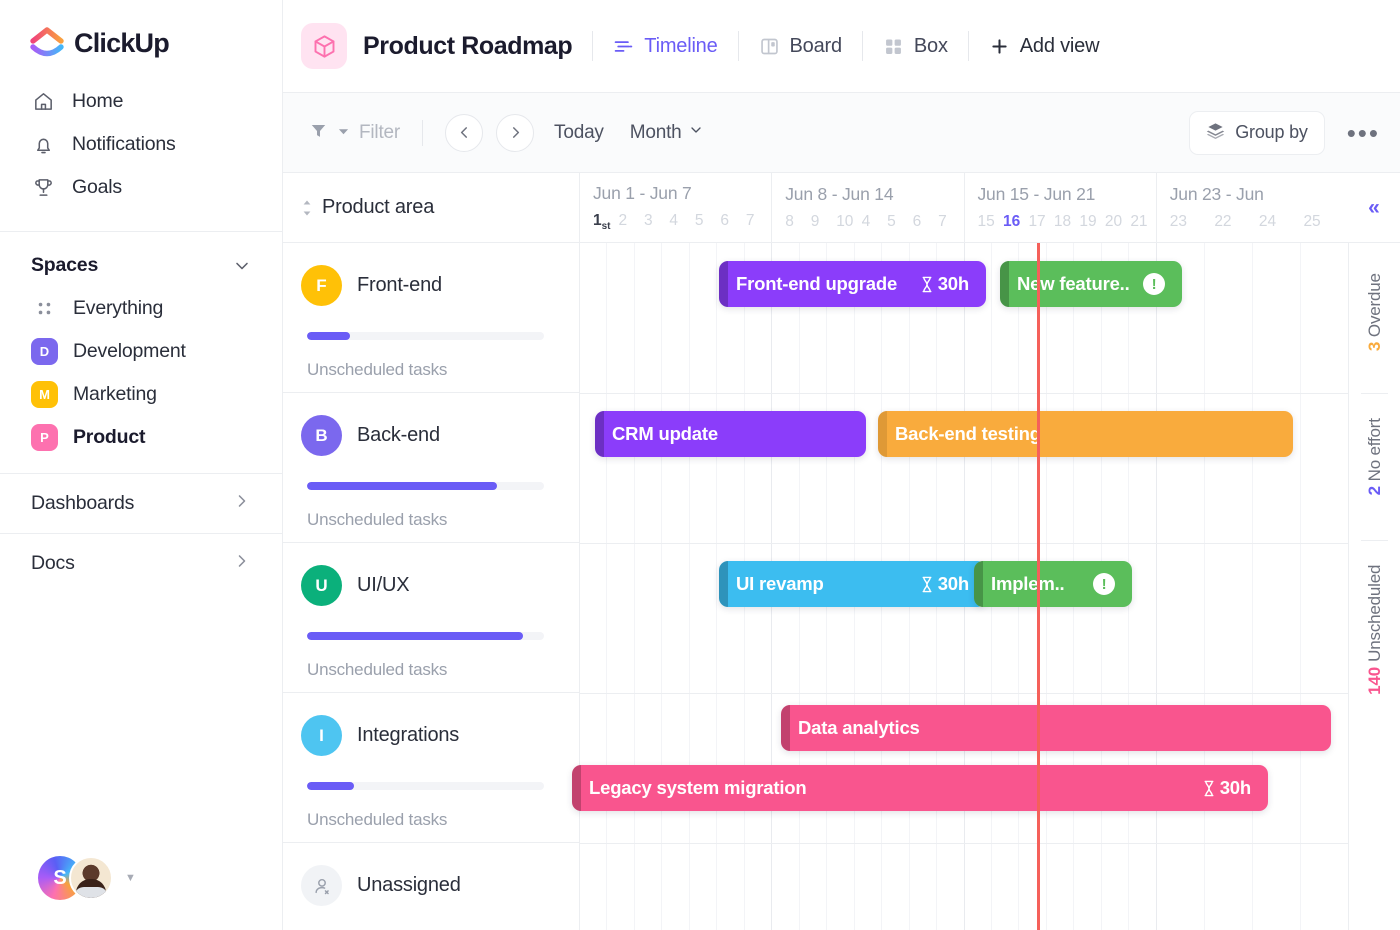 This screenshot has height=930, width=1400. I want to click on sidebar-item-goals: Goals, so click(141, 187).